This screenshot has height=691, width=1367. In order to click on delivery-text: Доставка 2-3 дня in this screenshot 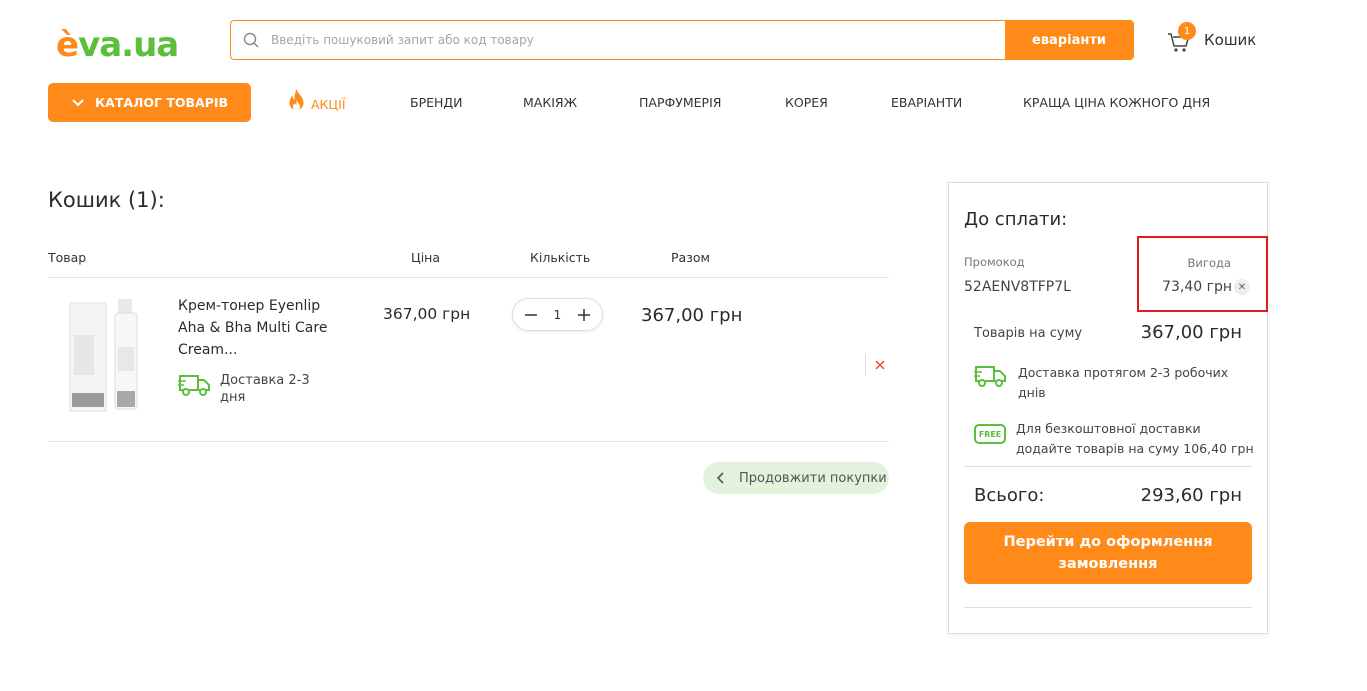, I will do `click(265, 389)`.